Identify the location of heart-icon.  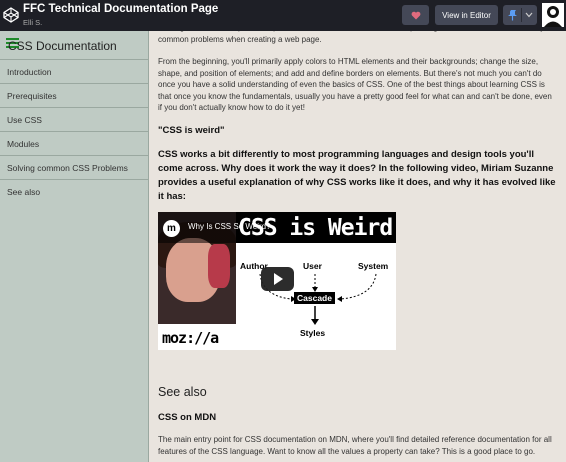
(415, 15).